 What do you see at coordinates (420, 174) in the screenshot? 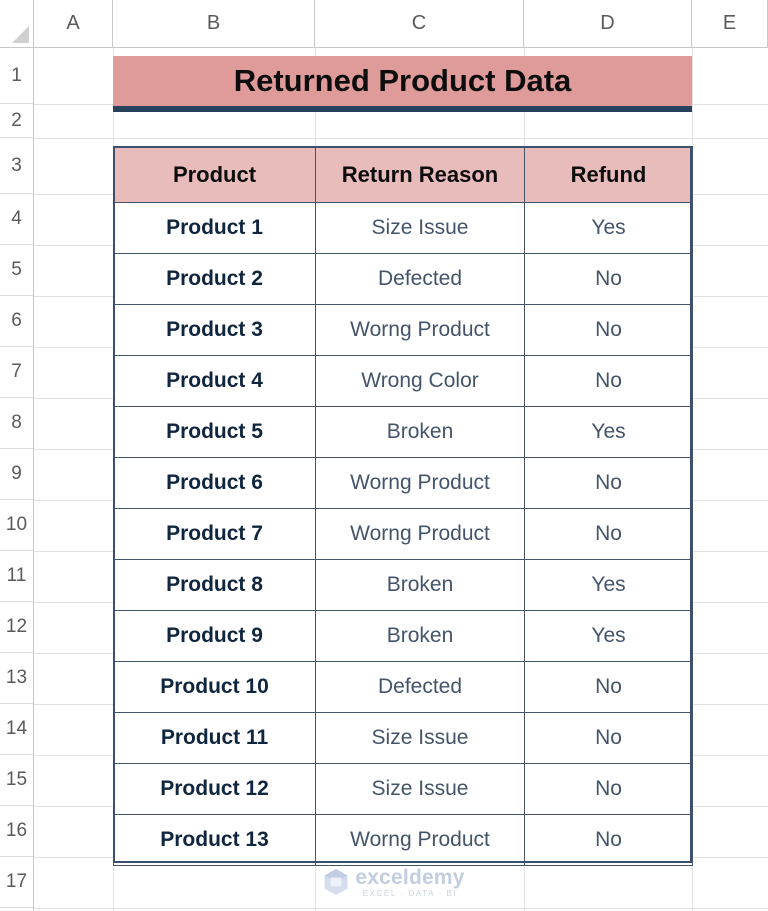
I see `column-header-return-reason: Return Reason` at bounding box center [420, 174].